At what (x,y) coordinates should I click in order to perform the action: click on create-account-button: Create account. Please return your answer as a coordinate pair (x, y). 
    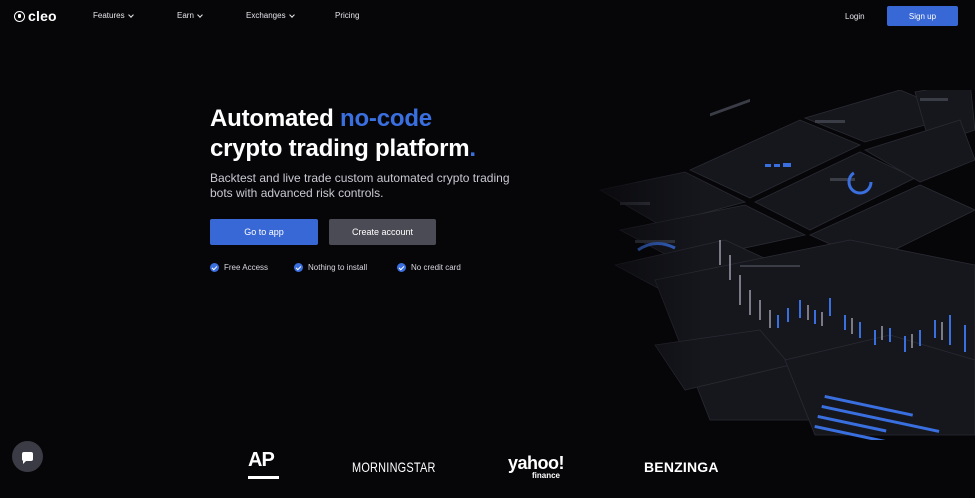
    Looking at the image, I should click on (382, 232).